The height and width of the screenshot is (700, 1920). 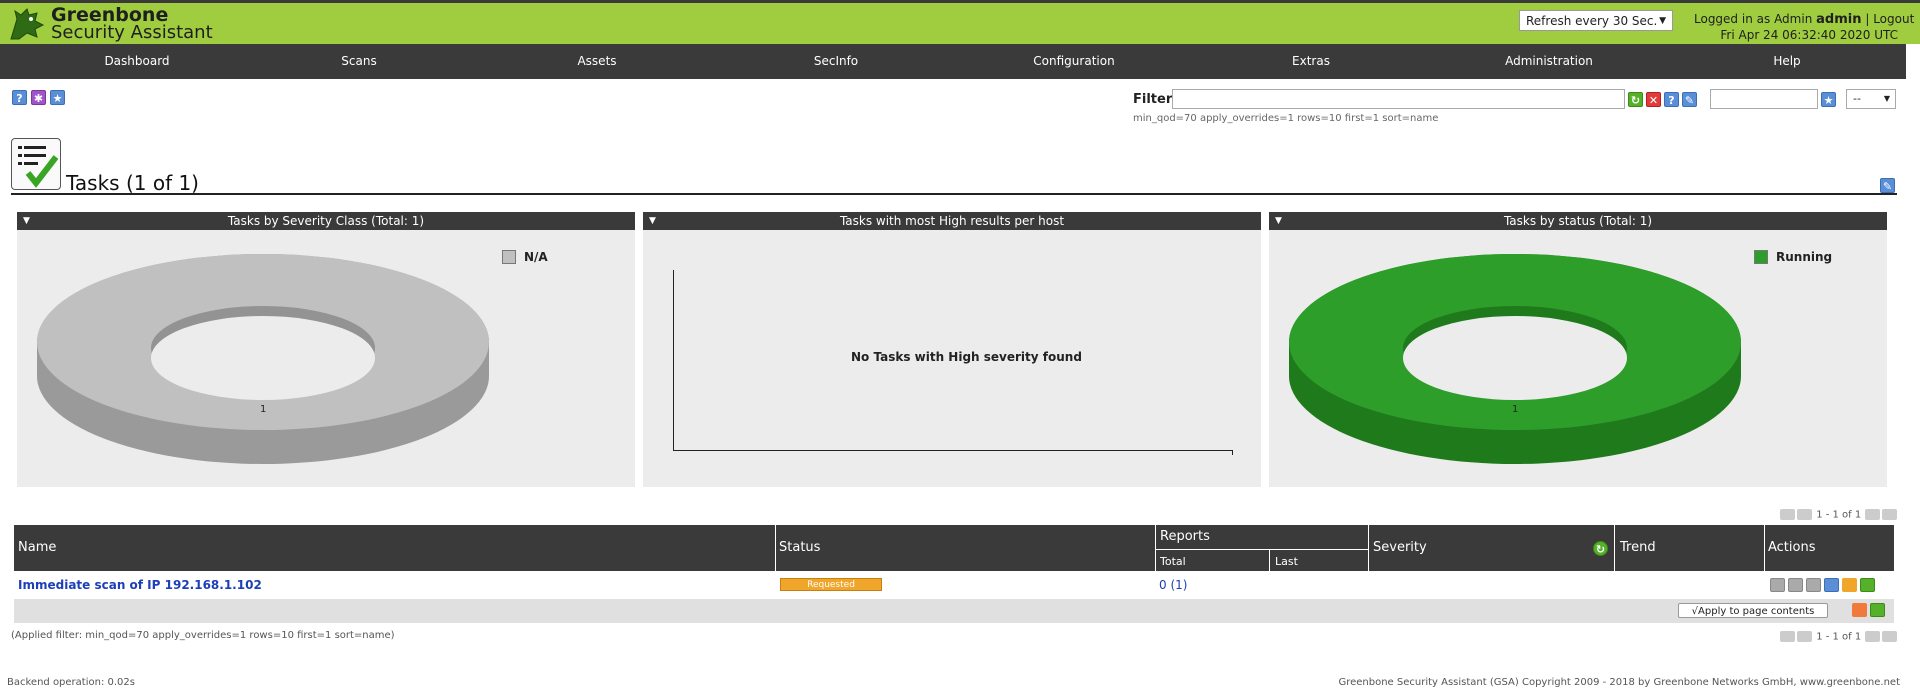 I want to click on x-axis, so click(x=953, y=450).